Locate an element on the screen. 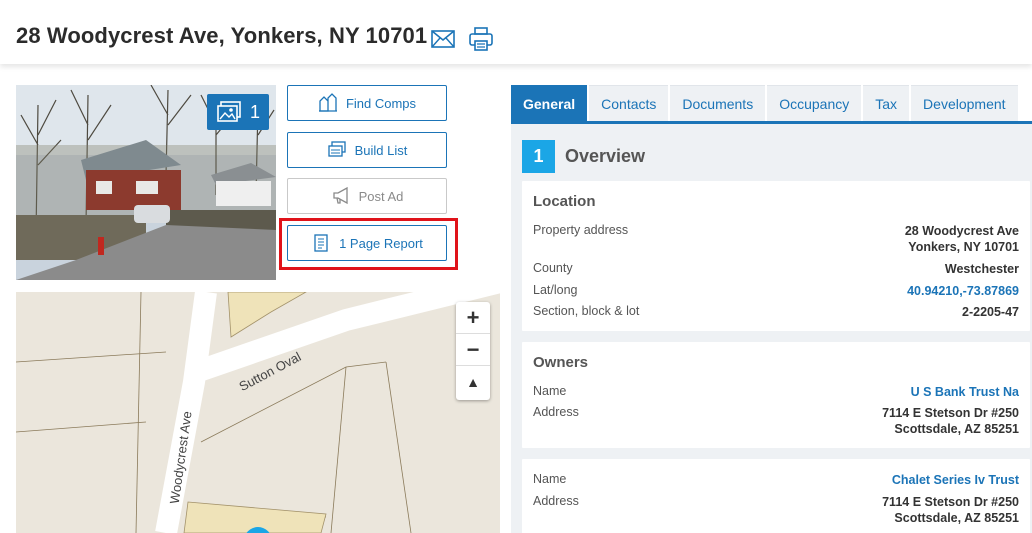 The image size is (1032, 533). reset-north-button: ▲ is located at coordinates (473, 382).